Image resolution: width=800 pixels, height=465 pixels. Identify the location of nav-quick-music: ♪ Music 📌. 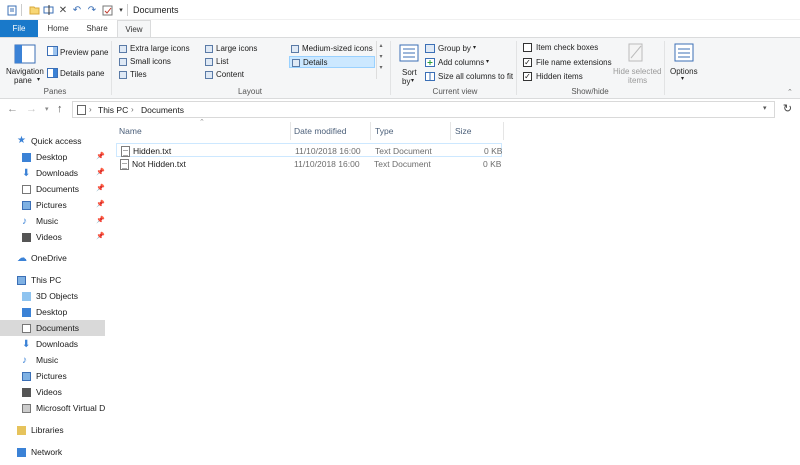
(52, 221).